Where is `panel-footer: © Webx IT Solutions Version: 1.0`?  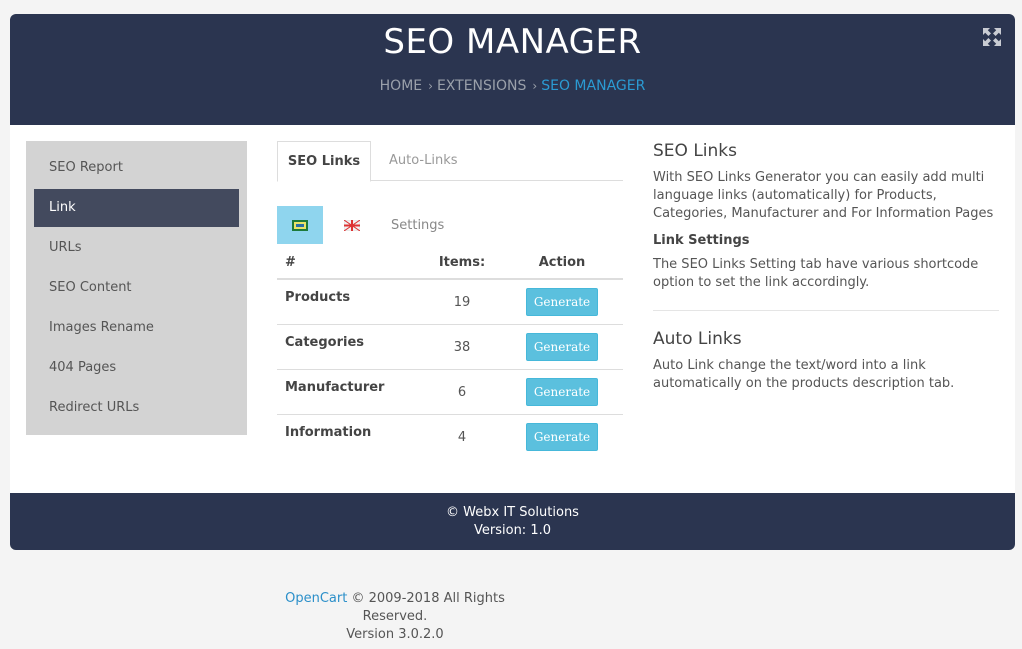 panel-footer: © Webx IT Solutions Version: 1.0 is located at coordinates (512, 521).